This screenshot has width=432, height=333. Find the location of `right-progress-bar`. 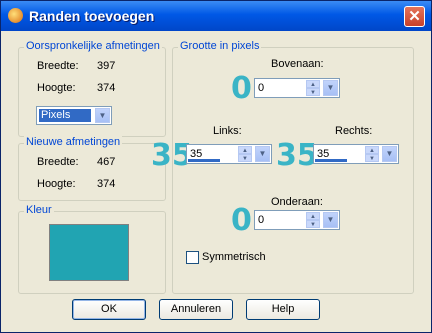

right-progress-bar is located at coordinates (331, 160).